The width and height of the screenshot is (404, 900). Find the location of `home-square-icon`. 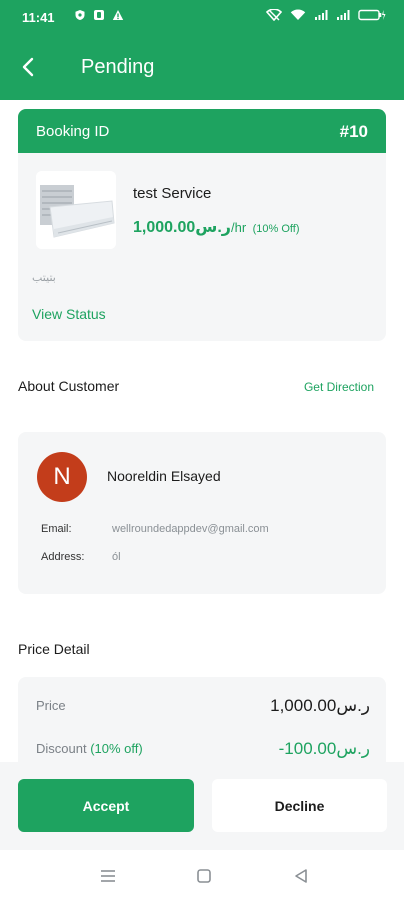

home-square-icon is located at coordinates (204, 876).